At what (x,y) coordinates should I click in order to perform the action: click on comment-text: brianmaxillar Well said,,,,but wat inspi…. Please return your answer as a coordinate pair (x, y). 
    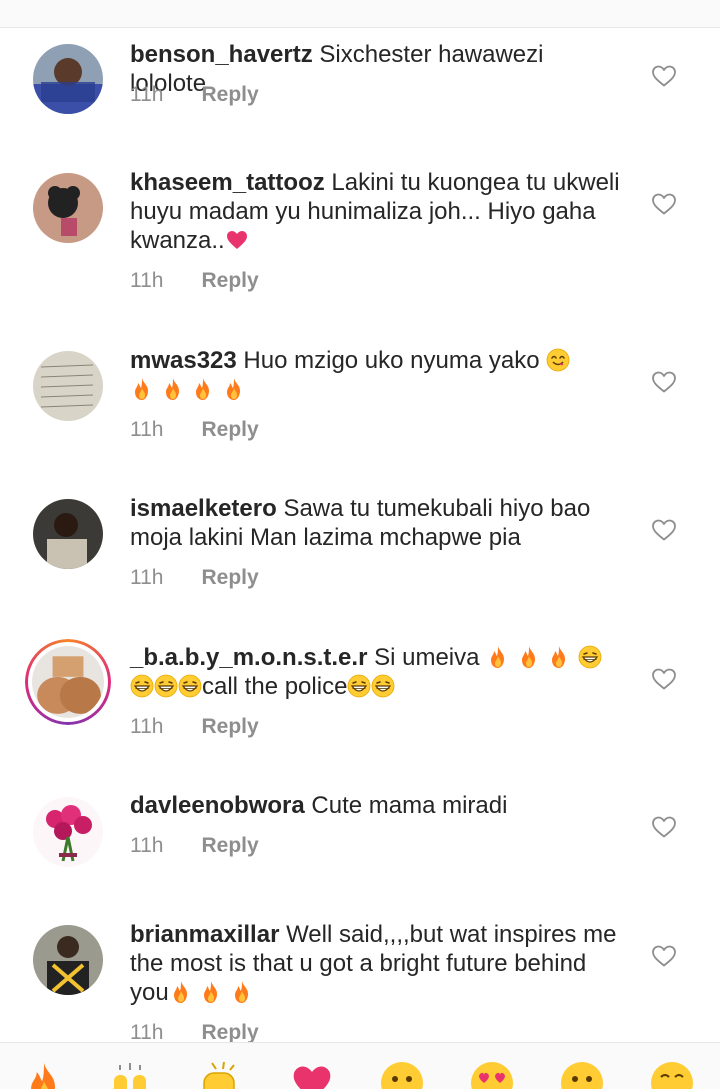
    Looking at the image, I should click on (377, 963).